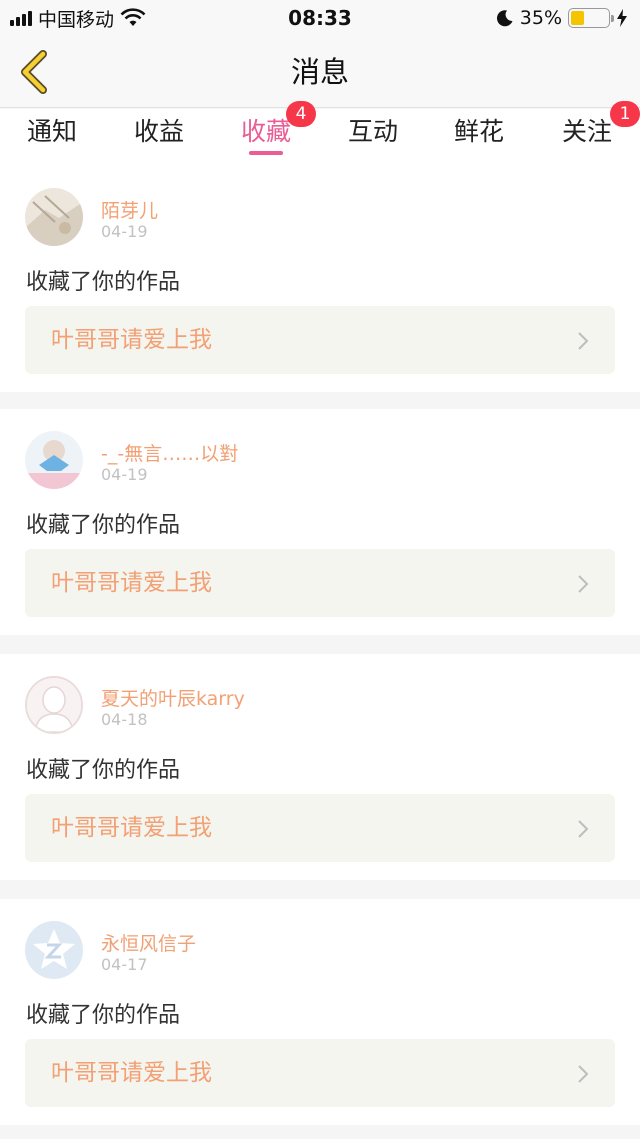 The width and height of the screenshot is (640, 1139). I want to click on tab-label: 收益, so click(158, 131).